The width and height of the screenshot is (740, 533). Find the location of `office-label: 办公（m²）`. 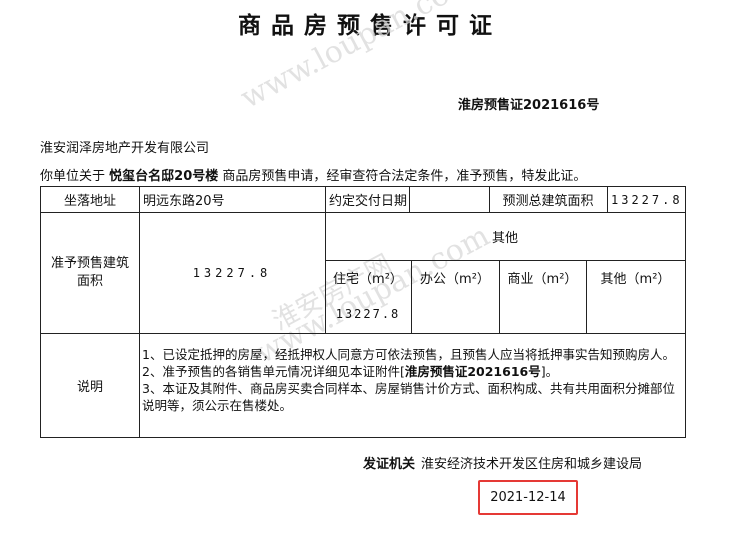

office-label: 办公（m²） is located at coordinates (455, 279).